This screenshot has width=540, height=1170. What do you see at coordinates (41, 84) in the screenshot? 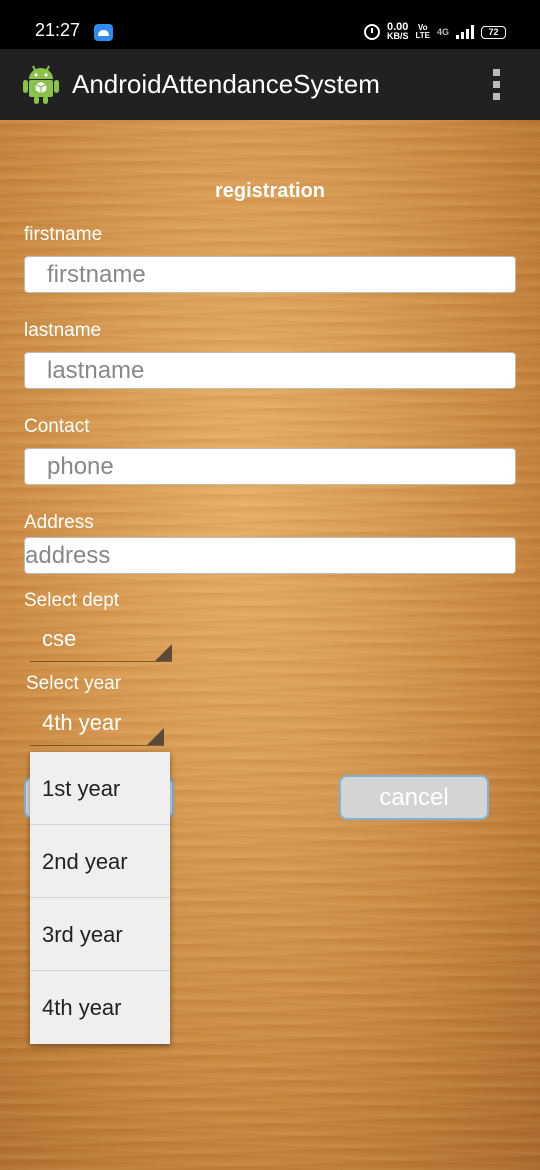
I see `android-logo-icon` at bounding box center [41, 84].